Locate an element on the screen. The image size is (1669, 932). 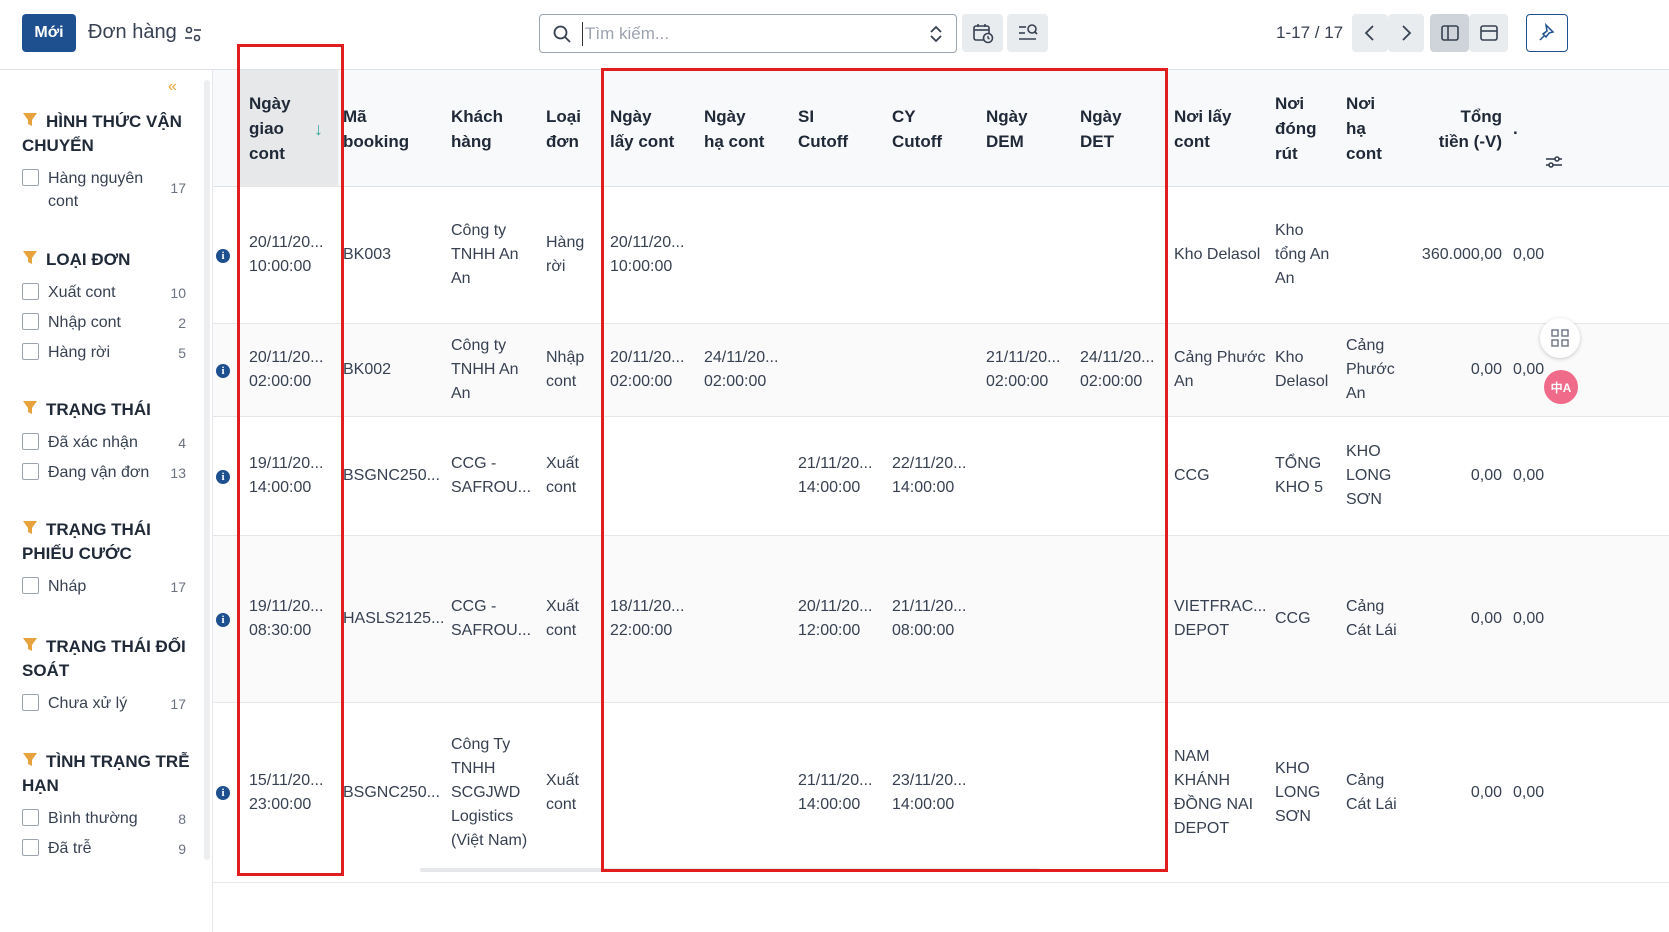
pager-value: 1-17 / 17 is located at coordinates (1309, 33).